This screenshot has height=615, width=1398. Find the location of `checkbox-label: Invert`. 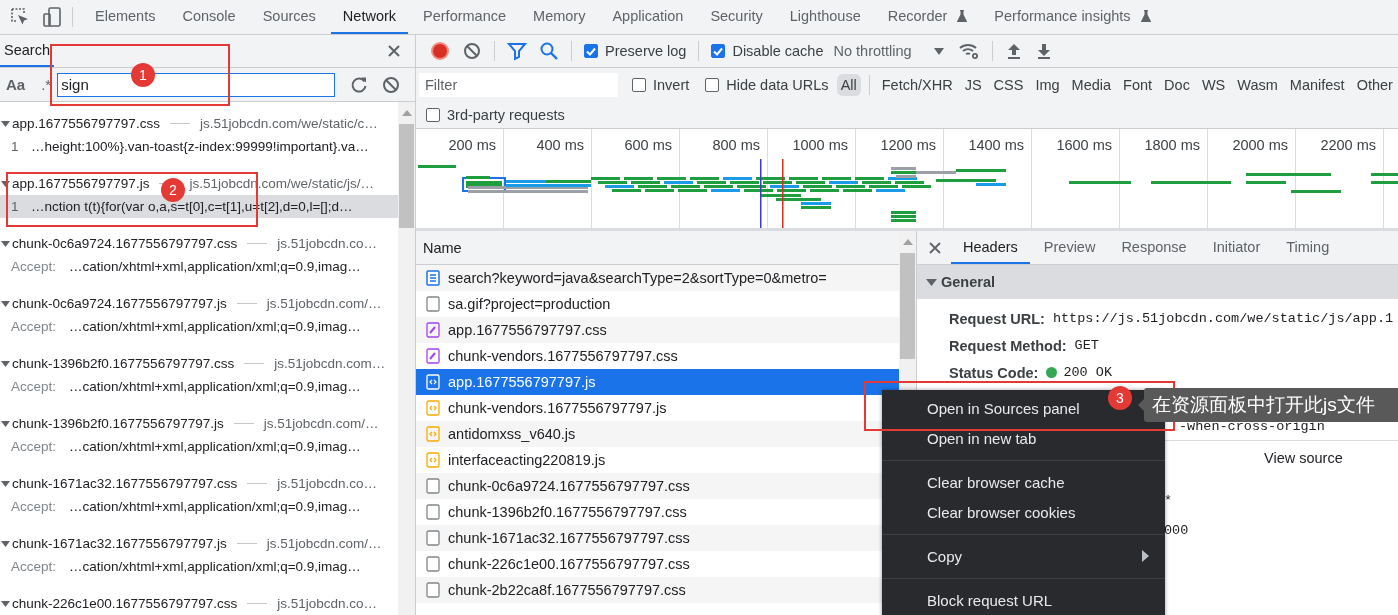

checkbox-label: Invert is located at coordinates (671, 84).